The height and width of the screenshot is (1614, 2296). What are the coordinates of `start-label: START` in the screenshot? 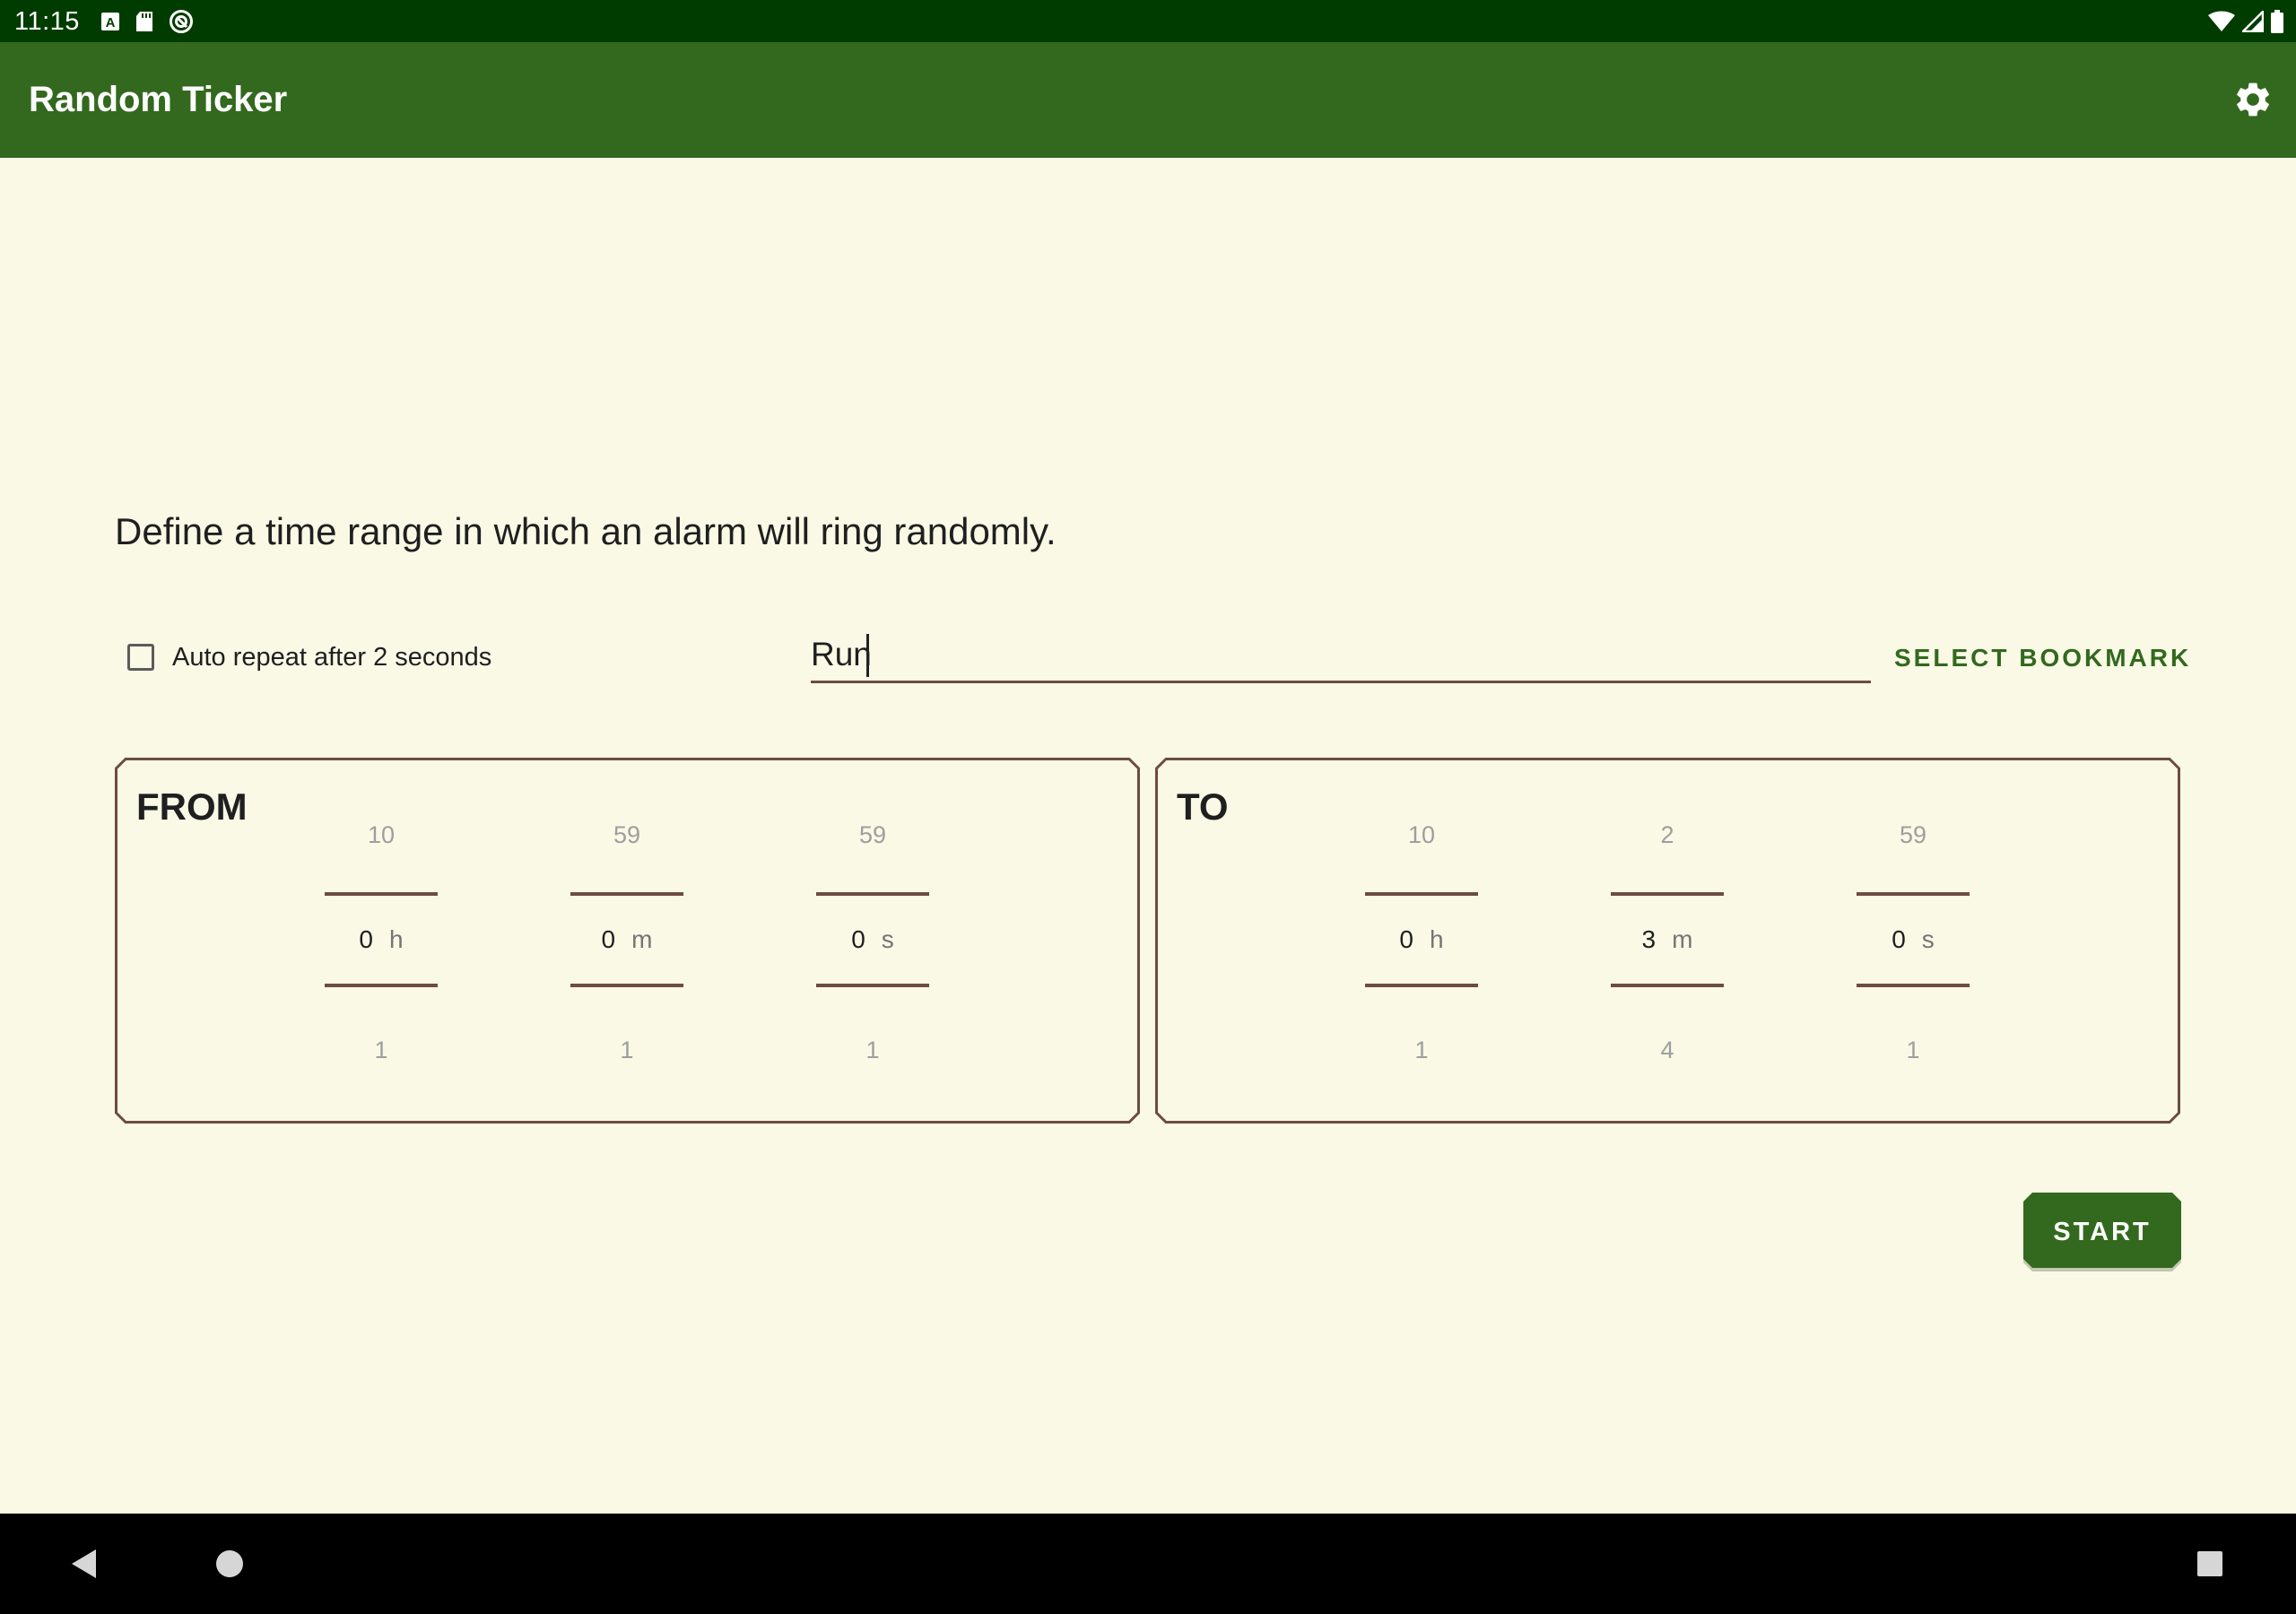 It's located at (2102, 1231).